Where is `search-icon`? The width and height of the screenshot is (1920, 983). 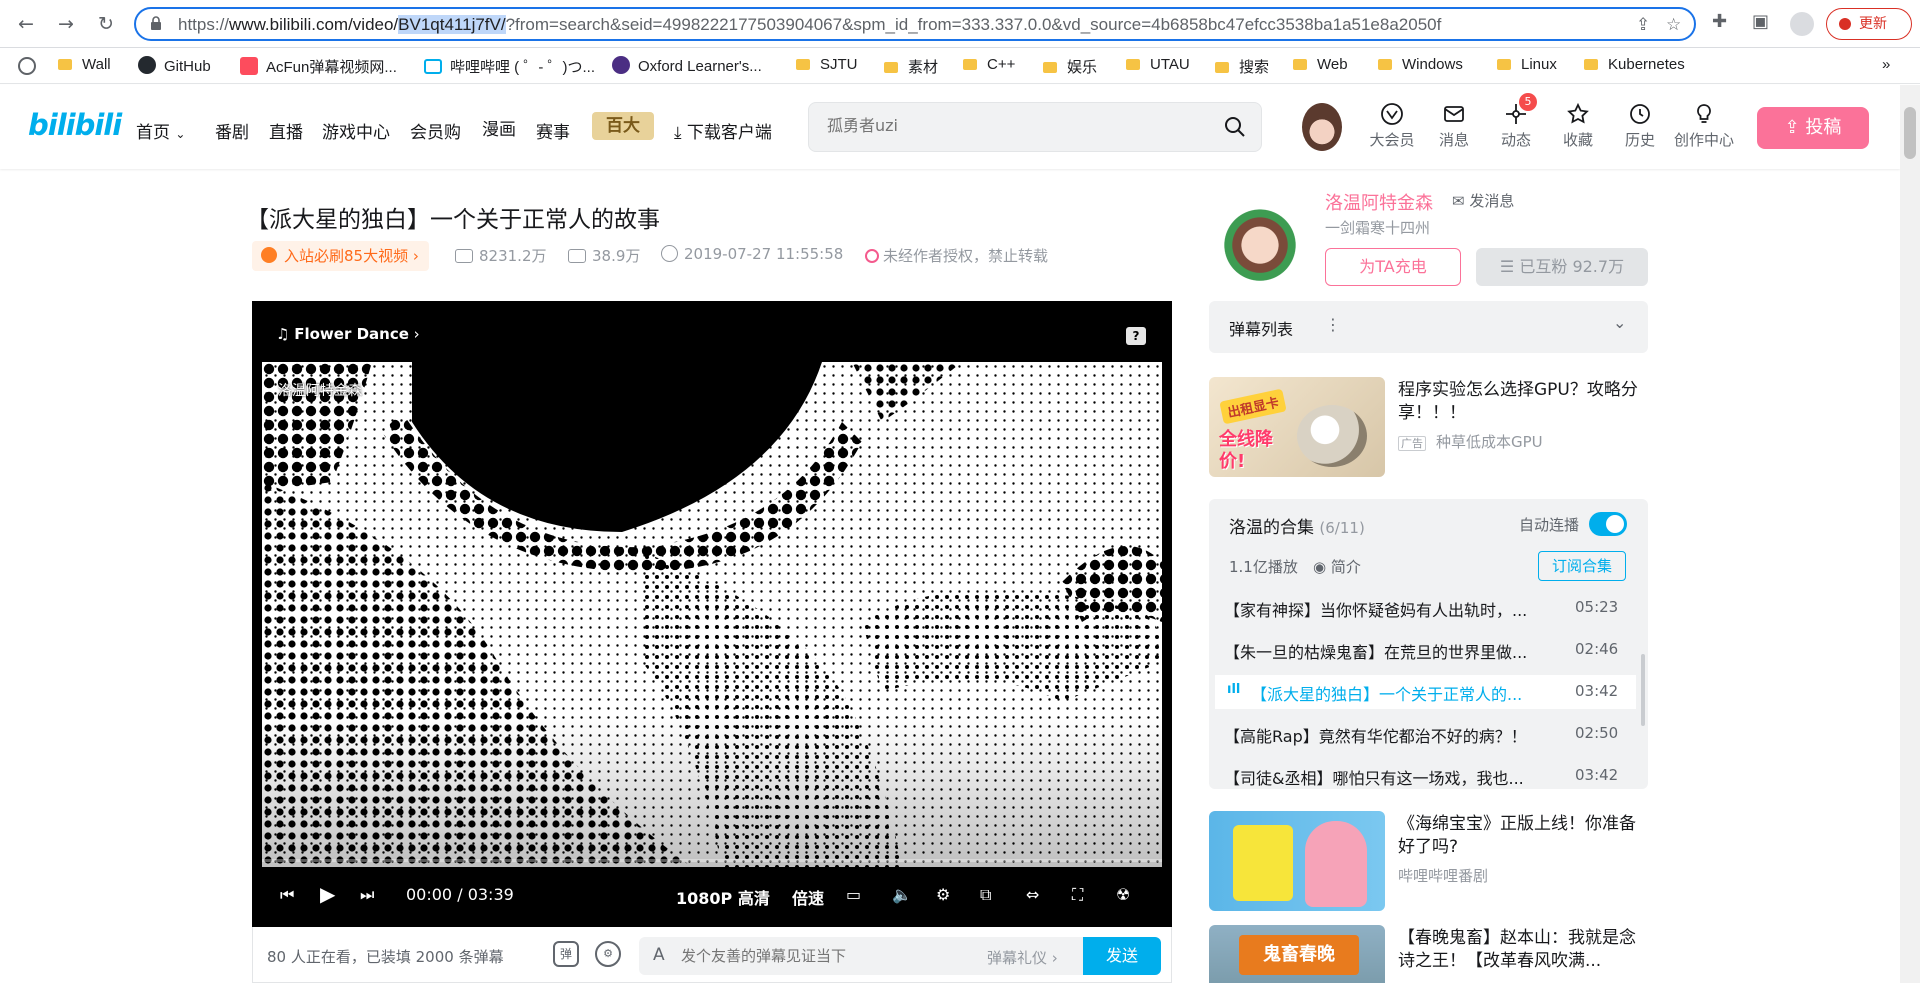 search-icon is located at coordinates (1235, 127).